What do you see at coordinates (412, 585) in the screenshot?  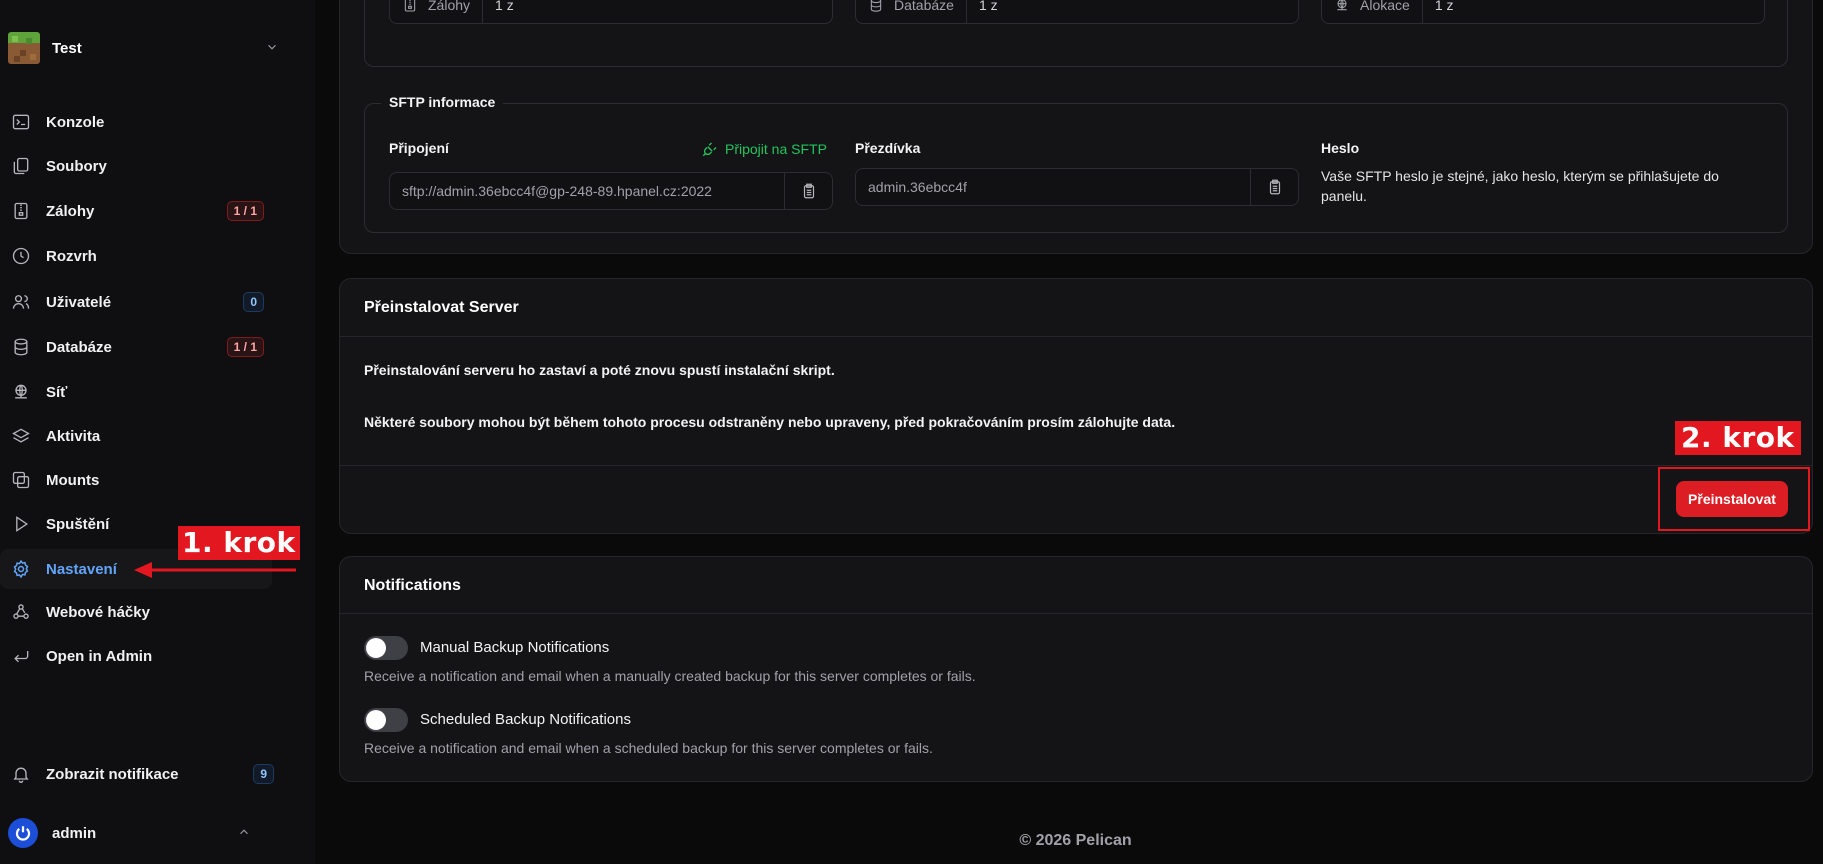 I see `notifications-title: Notifications` at bounding box center [412, 585].